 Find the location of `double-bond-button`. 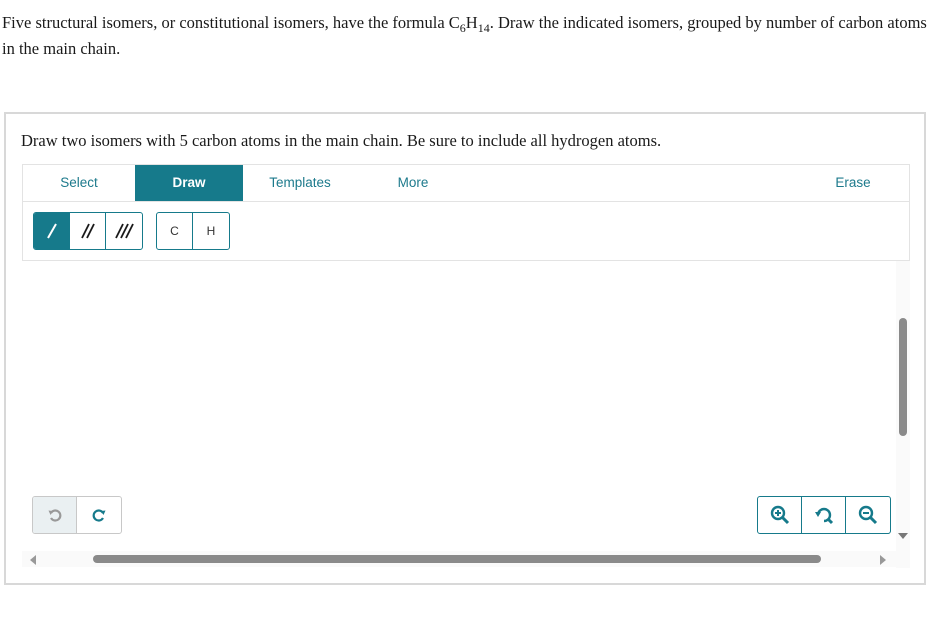

double-bond-button is located at coordinates (88, 231).